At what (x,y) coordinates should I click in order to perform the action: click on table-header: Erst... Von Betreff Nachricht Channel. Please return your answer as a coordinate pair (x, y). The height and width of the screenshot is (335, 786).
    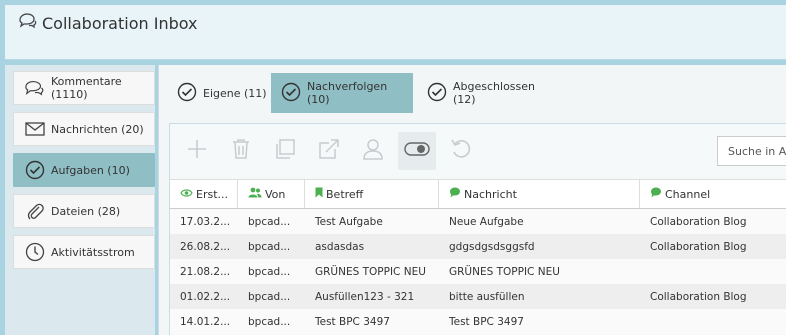
    Looking at the image, I should click on (478, 194).